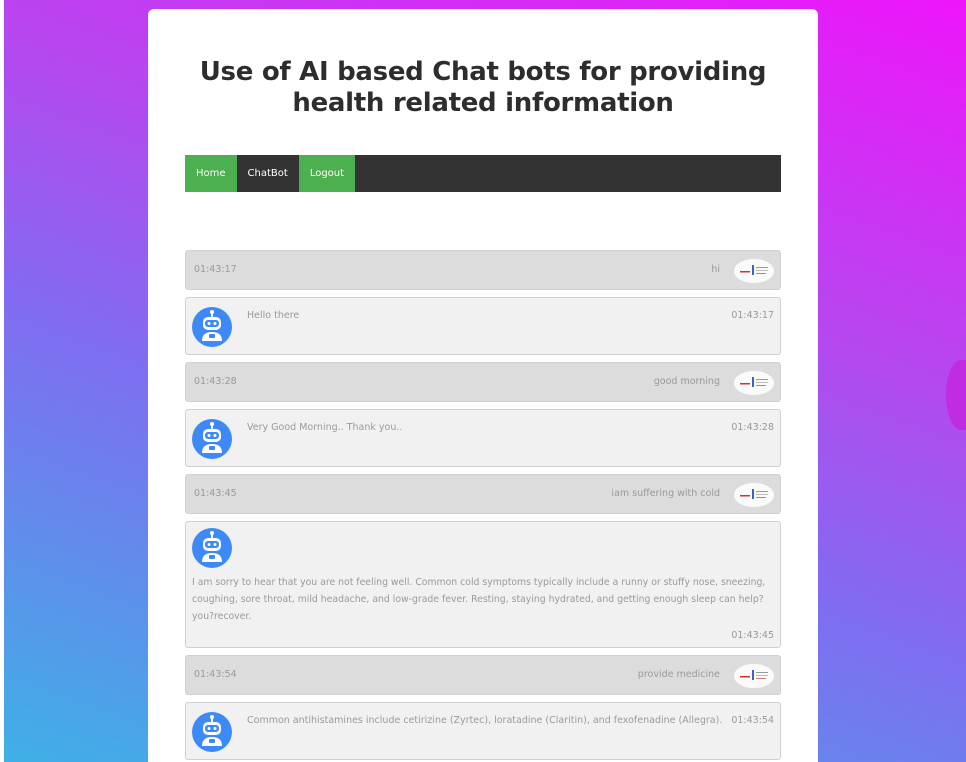 This screenshot has width=966, height=762. What do you see at coordinates (678, 674) in the screenshot?
I see `message-text: provide medicine` at bounding box center [678, 674].